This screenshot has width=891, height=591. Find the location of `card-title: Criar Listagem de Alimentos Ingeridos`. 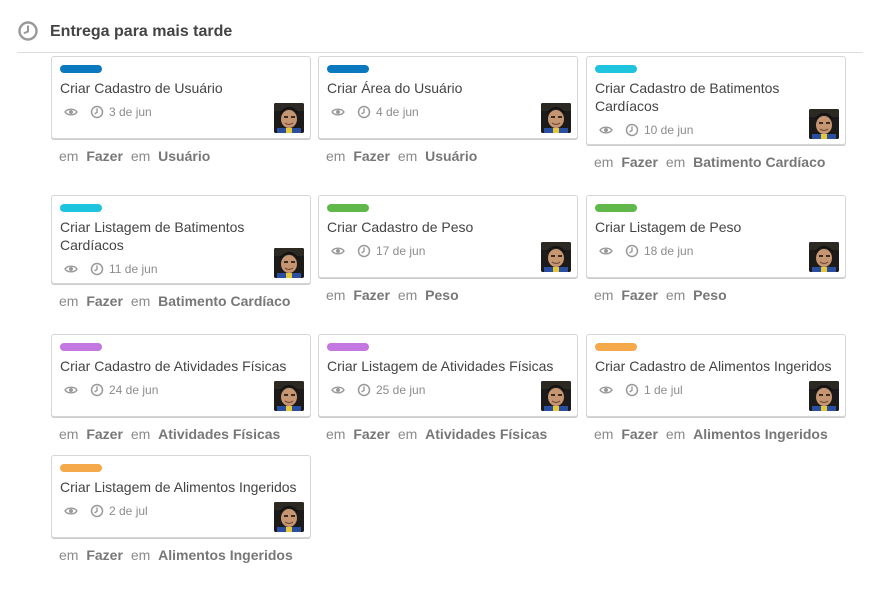

card-title: Criar Listagem de Alimentos Ingeridos is located at coordinates (178, 487).